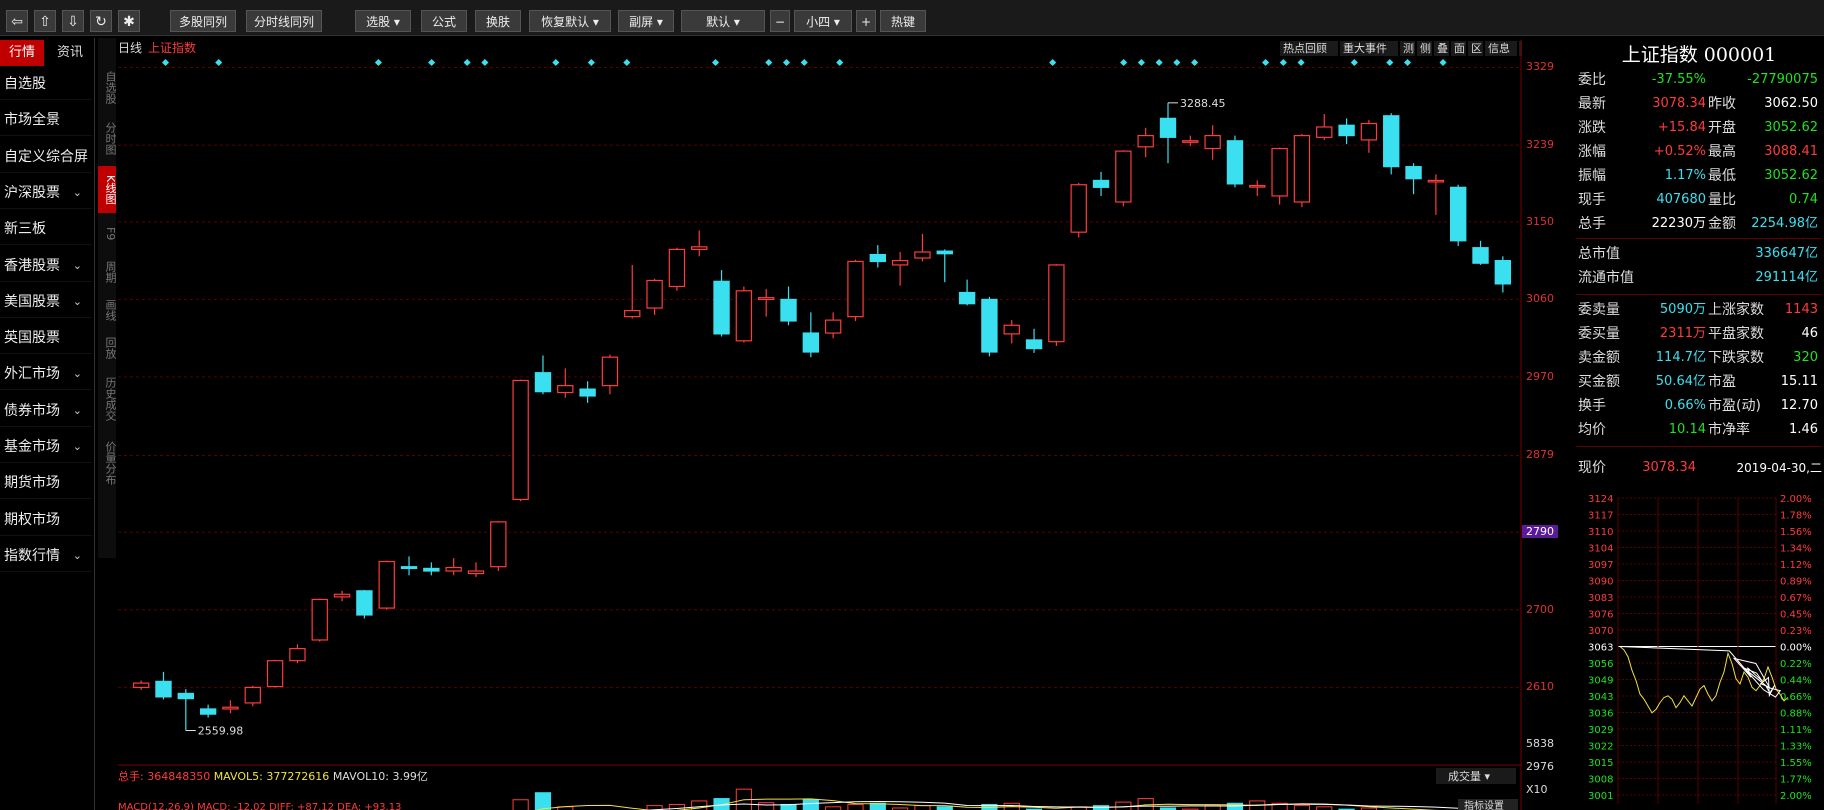 This screenshot has height=810, width=1824. I want to click on sidebar-item-10: 基金市场 ⌄, so click(46, 447).